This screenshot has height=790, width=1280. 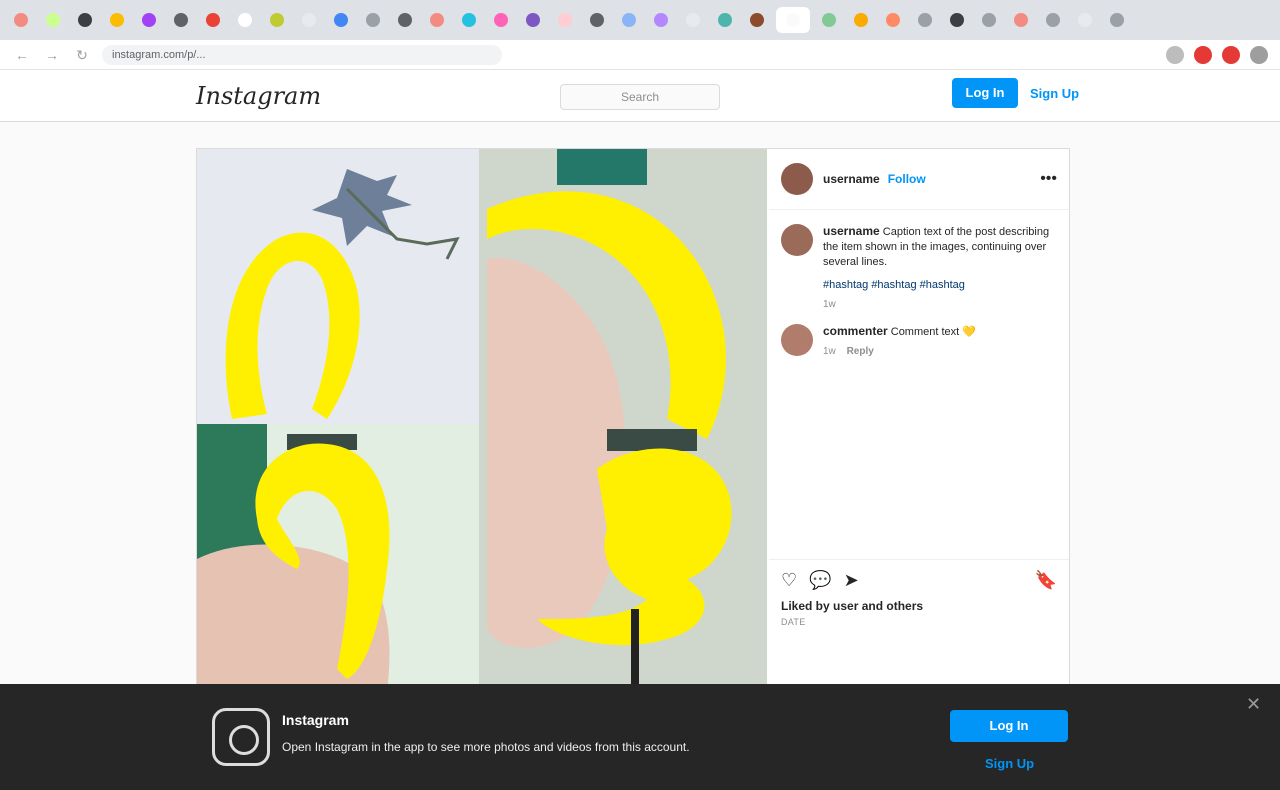 I want to click on more-options-icon: •••, so click(x=1048, y=179).